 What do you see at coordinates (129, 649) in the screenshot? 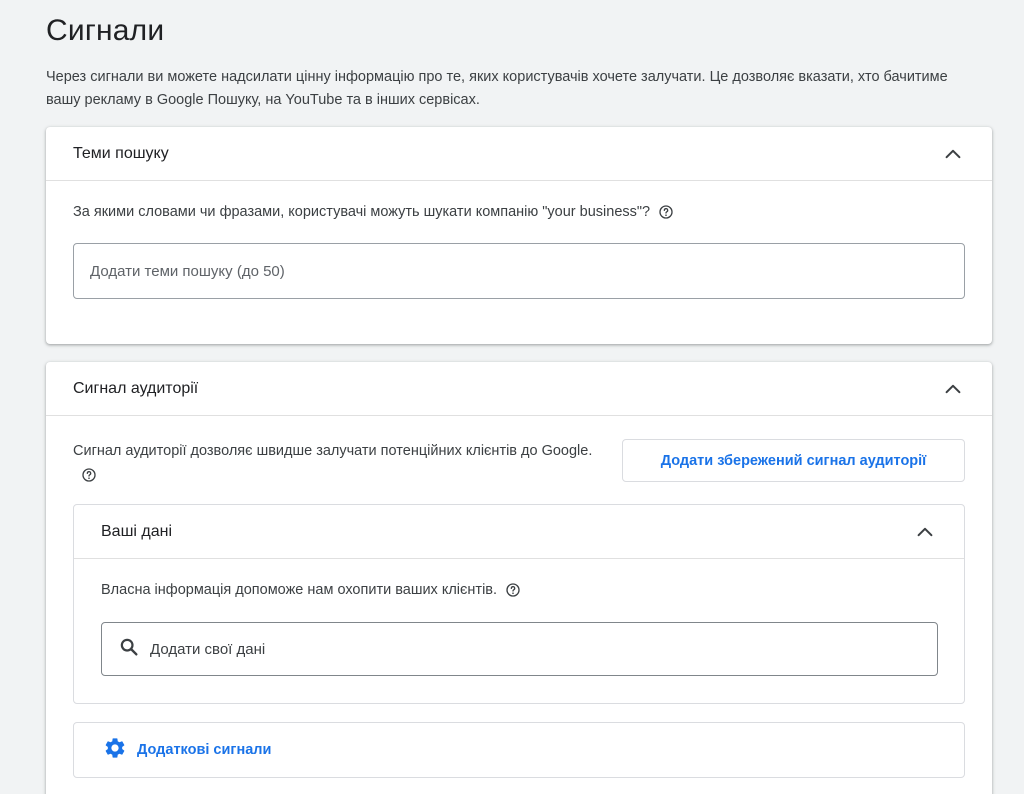
I see `search-icon` at bounding box center [129, 649].